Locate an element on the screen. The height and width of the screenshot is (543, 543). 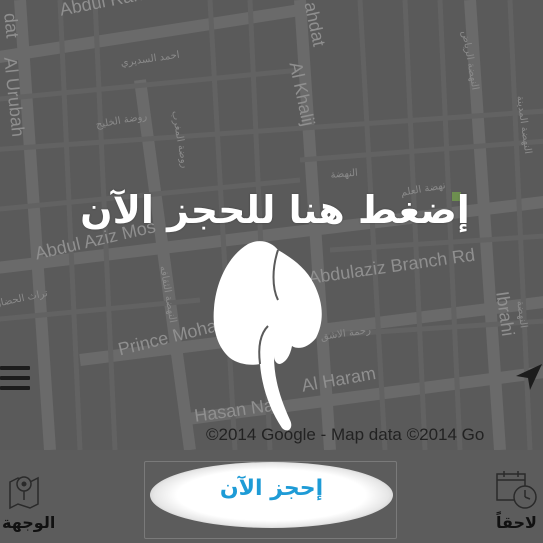
calendar-clock-icon is located at coordinates (516, 490).